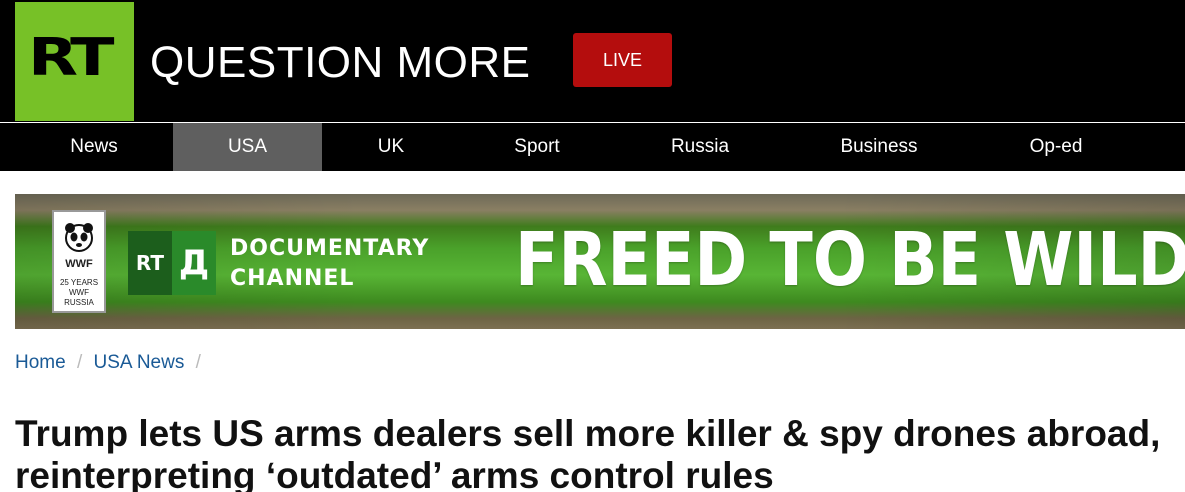  I want to click on nav-item-news: News, so click(94, 147).